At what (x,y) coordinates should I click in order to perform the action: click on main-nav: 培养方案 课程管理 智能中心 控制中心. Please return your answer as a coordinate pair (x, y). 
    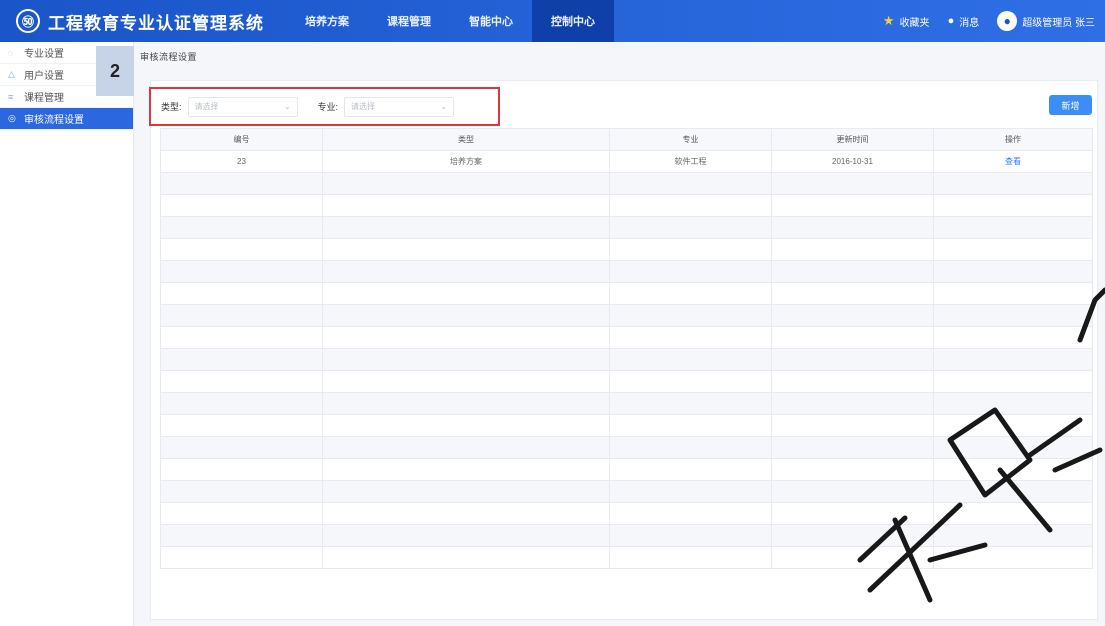
    Looking at the image, I should click on (450, 21).